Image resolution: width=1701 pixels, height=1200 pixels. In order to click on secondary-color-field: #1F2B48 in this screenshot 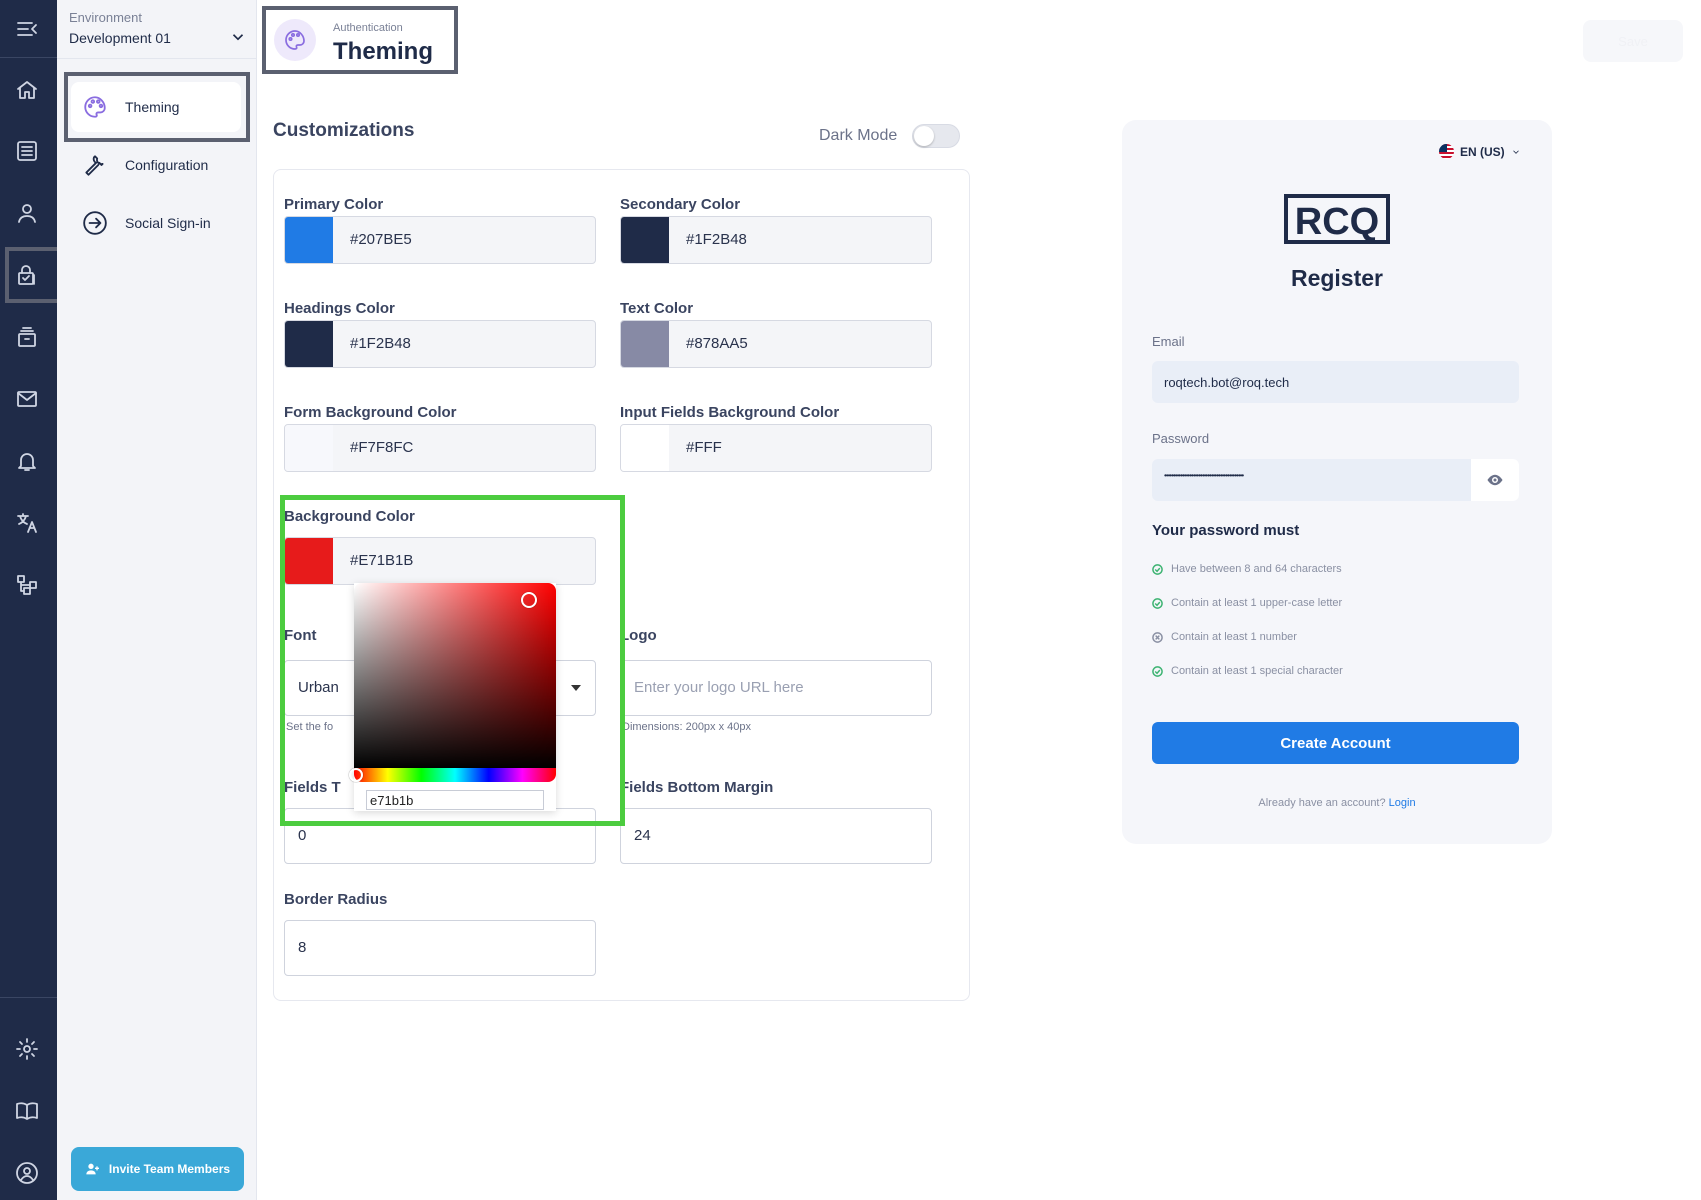, I will do `click(776, 240)`.